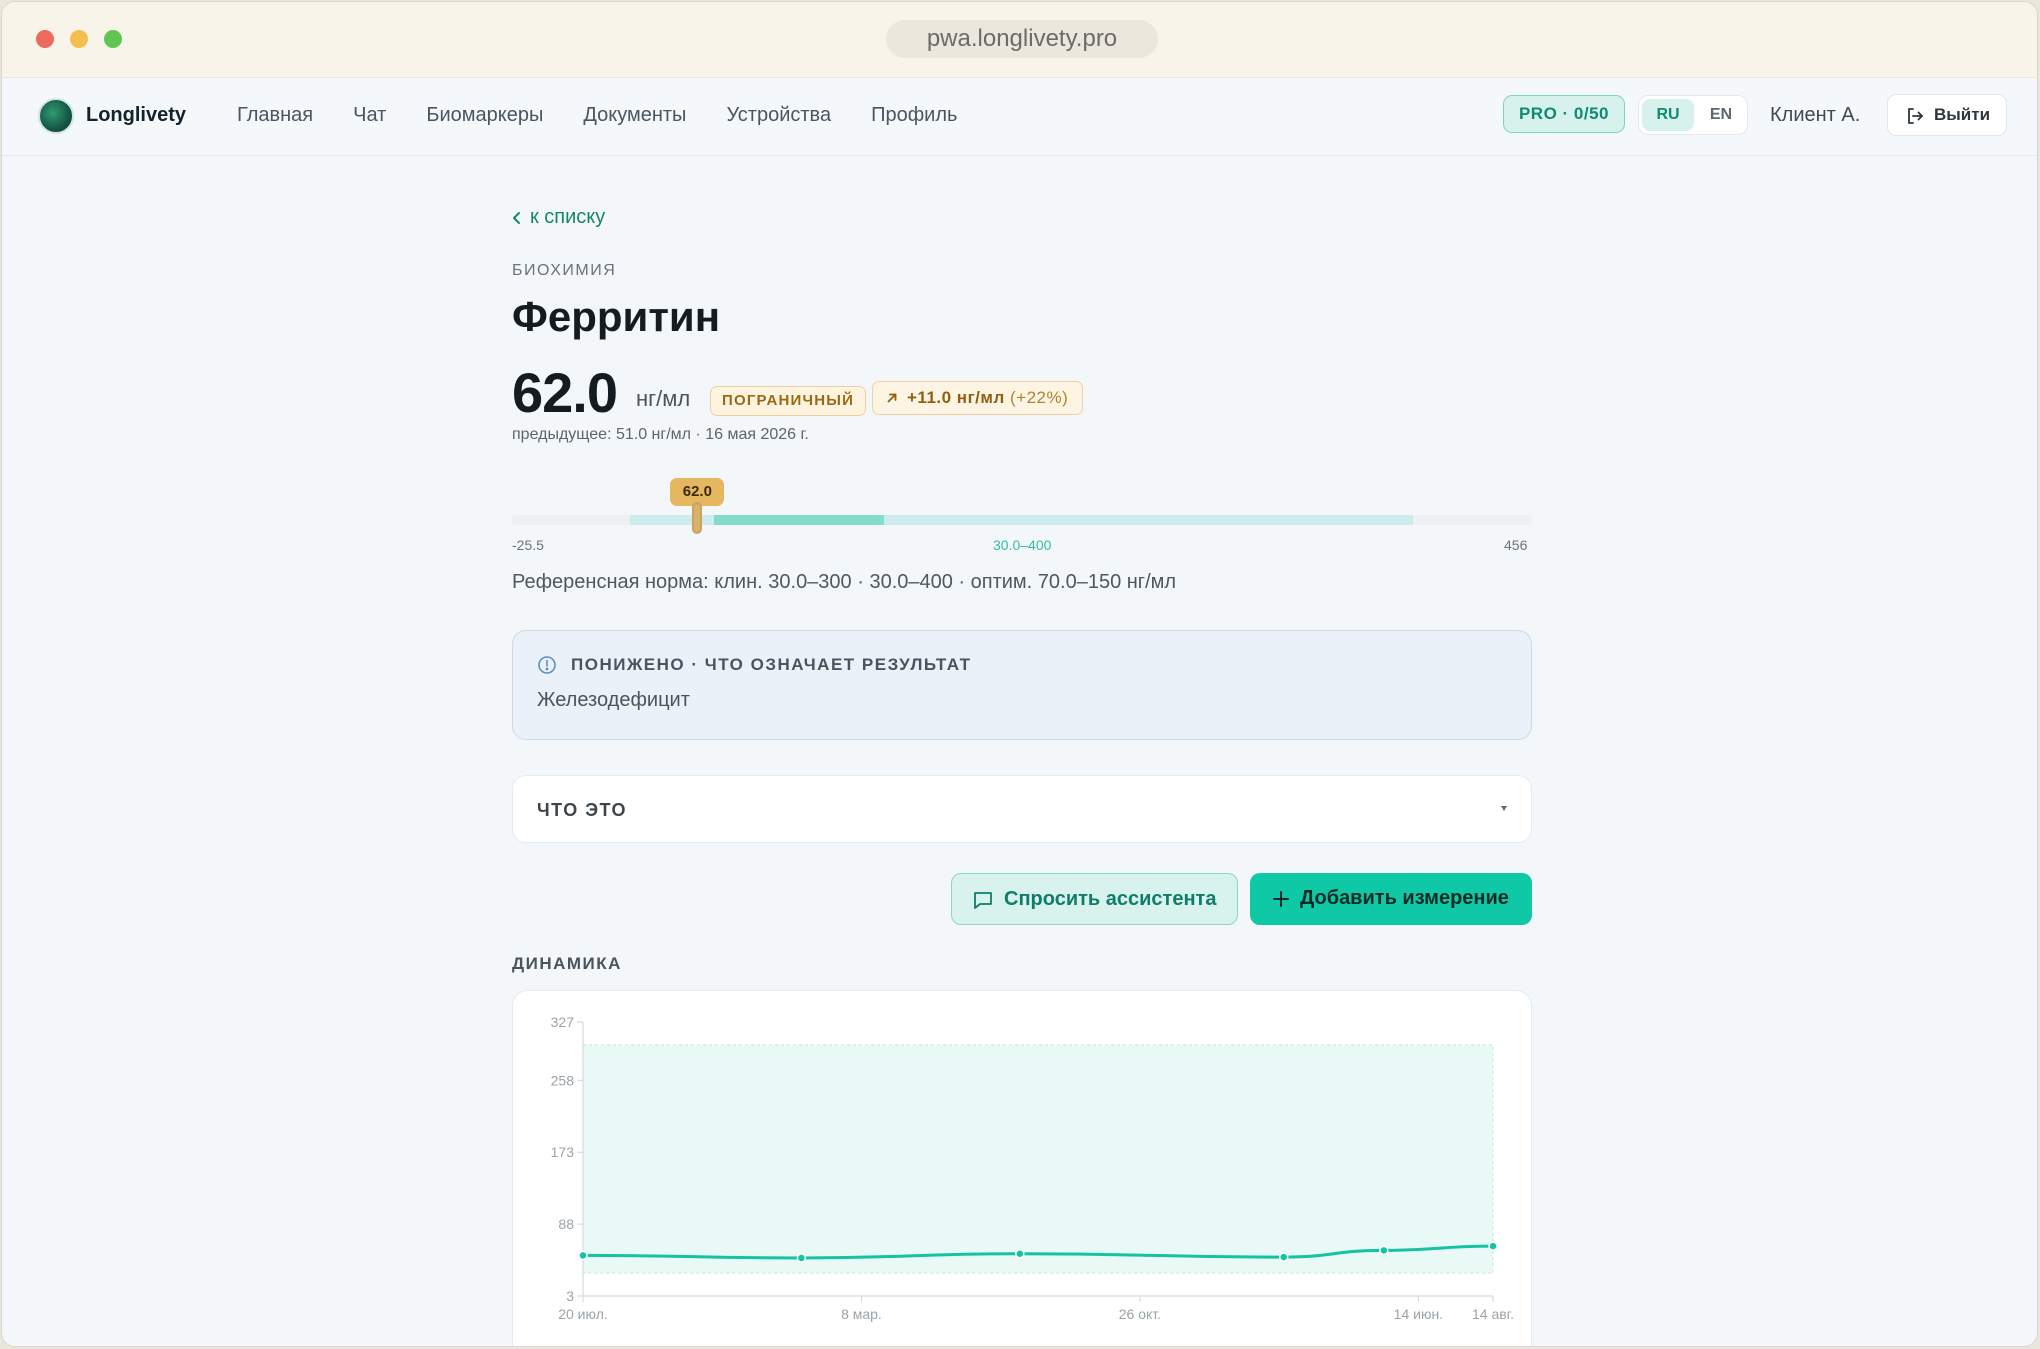  What do you see at coordinates (1140, 1314) in the screenshot?
I see `x-tick-label: 26 окт.` at bounding box center [1140, 1314].